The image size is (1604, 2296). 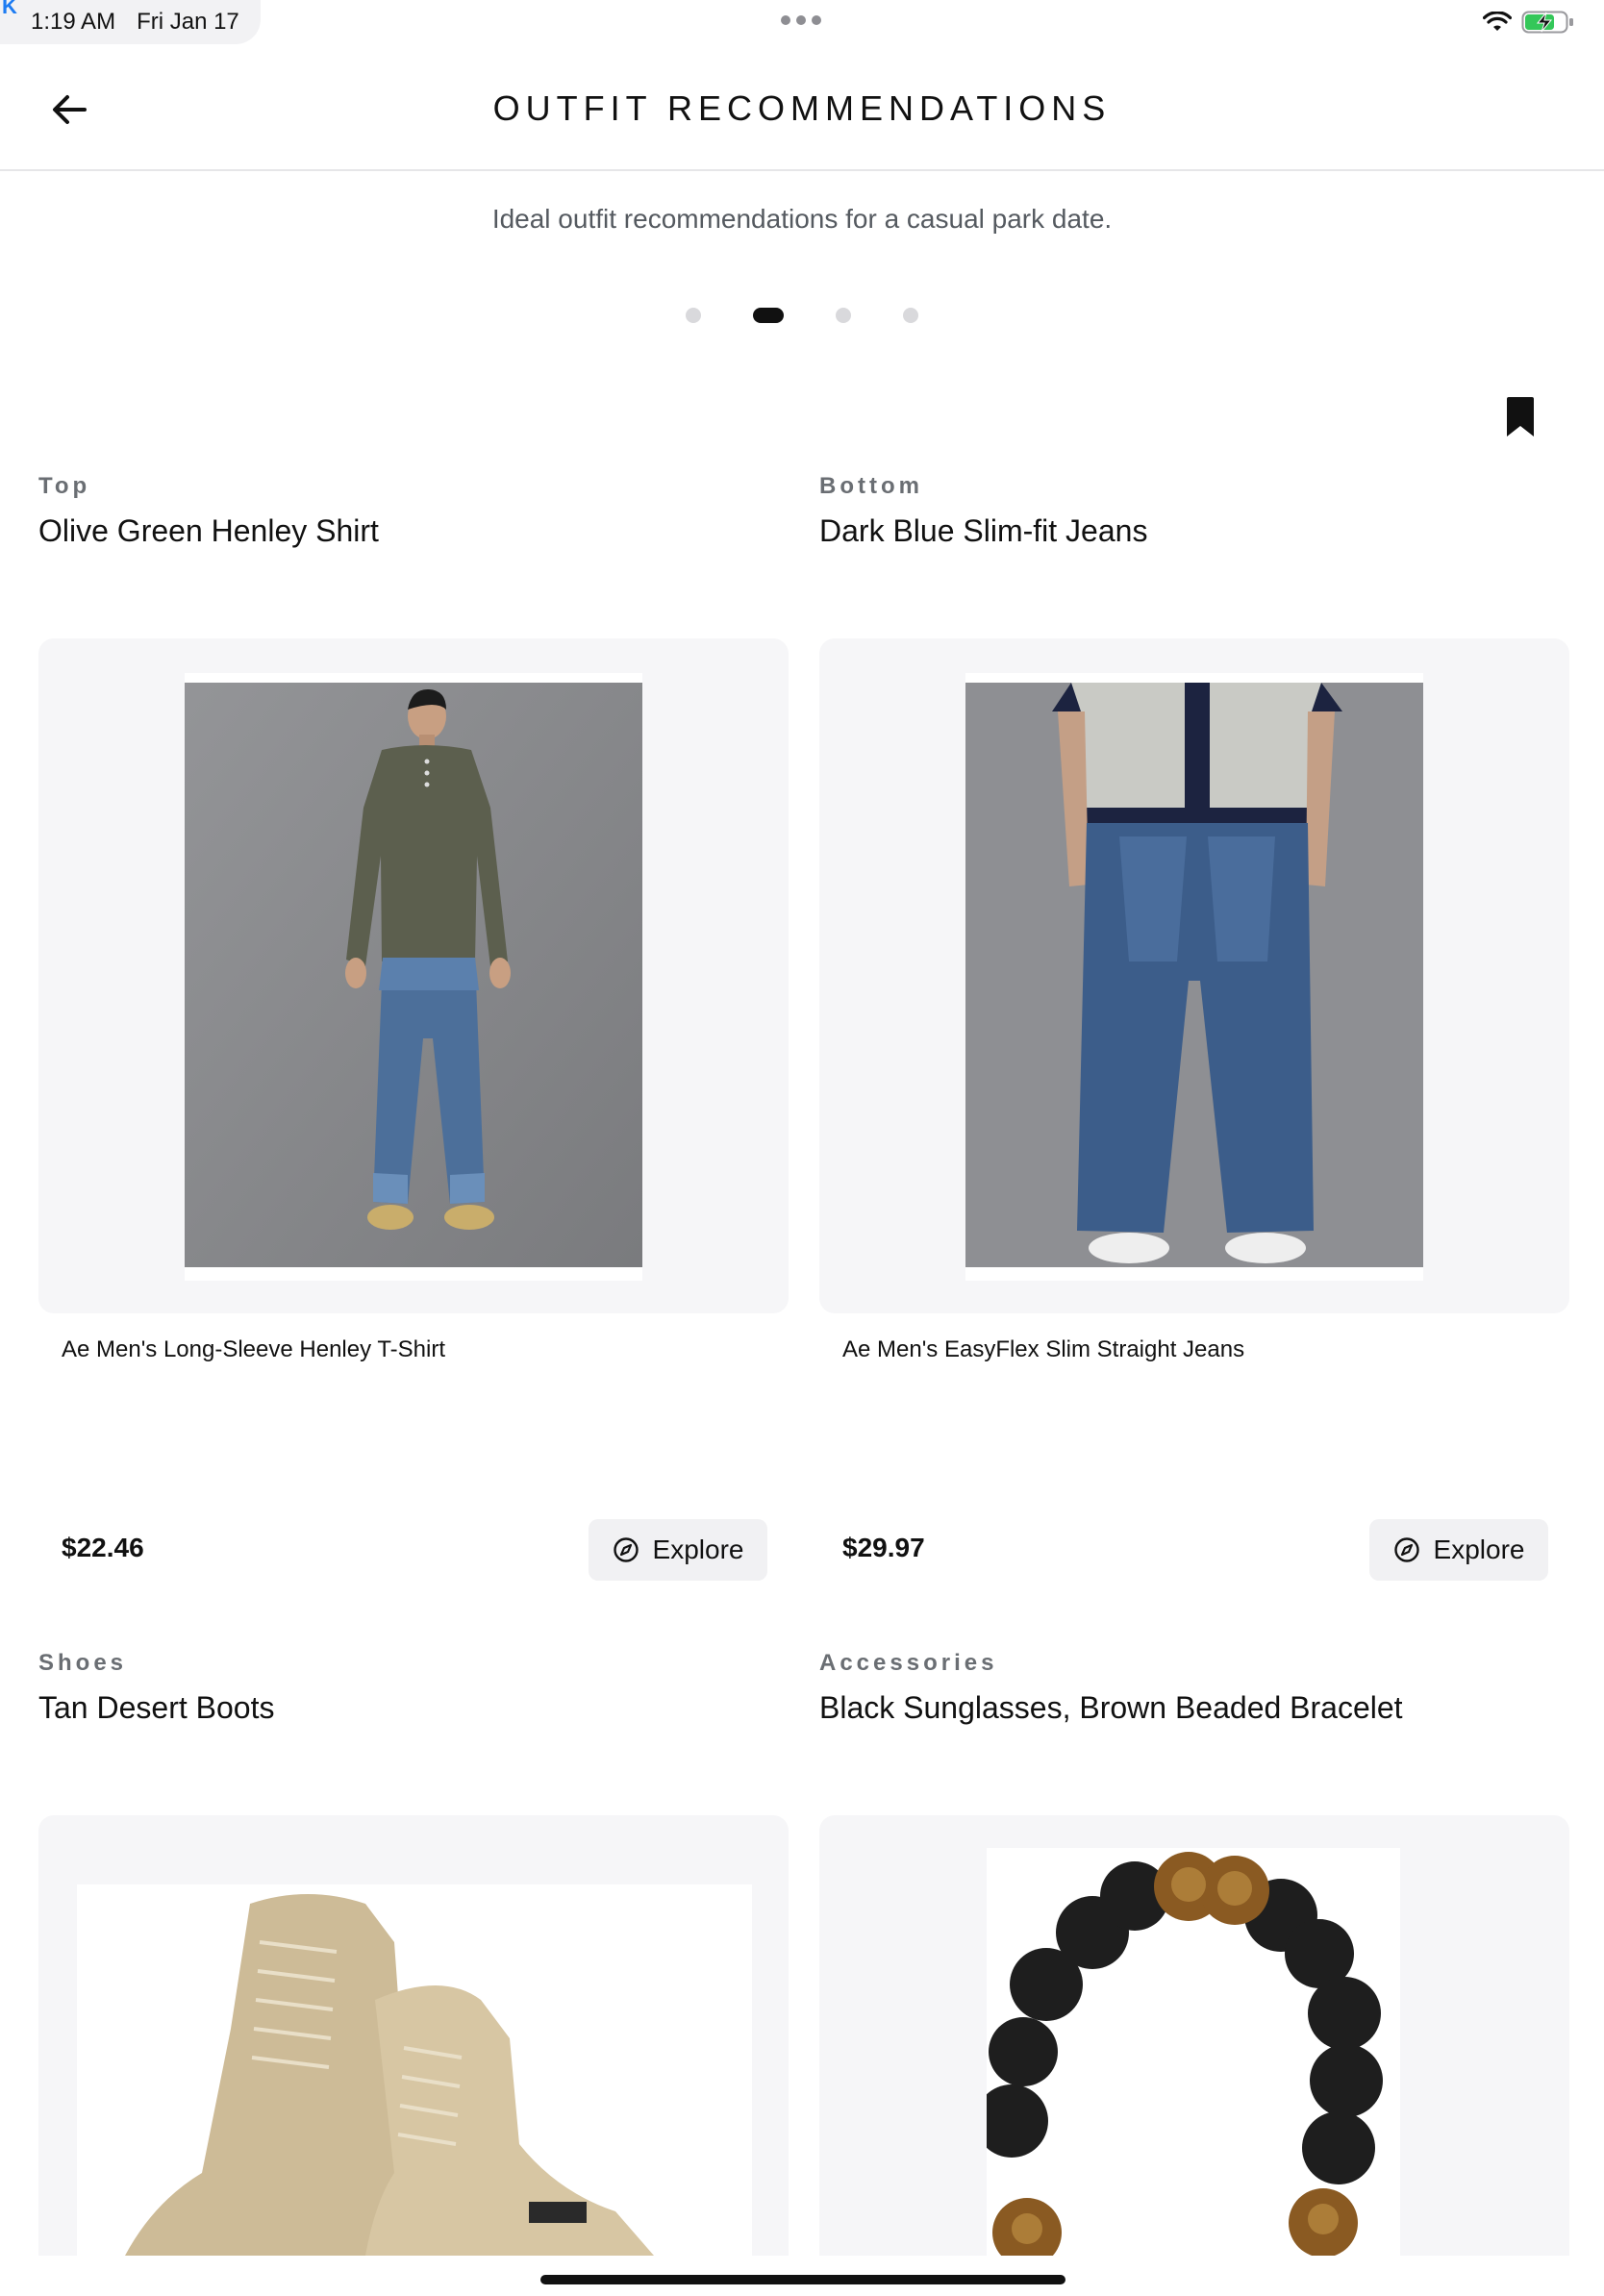 I want to click on product-card-henley, so click(x=413, y=975).